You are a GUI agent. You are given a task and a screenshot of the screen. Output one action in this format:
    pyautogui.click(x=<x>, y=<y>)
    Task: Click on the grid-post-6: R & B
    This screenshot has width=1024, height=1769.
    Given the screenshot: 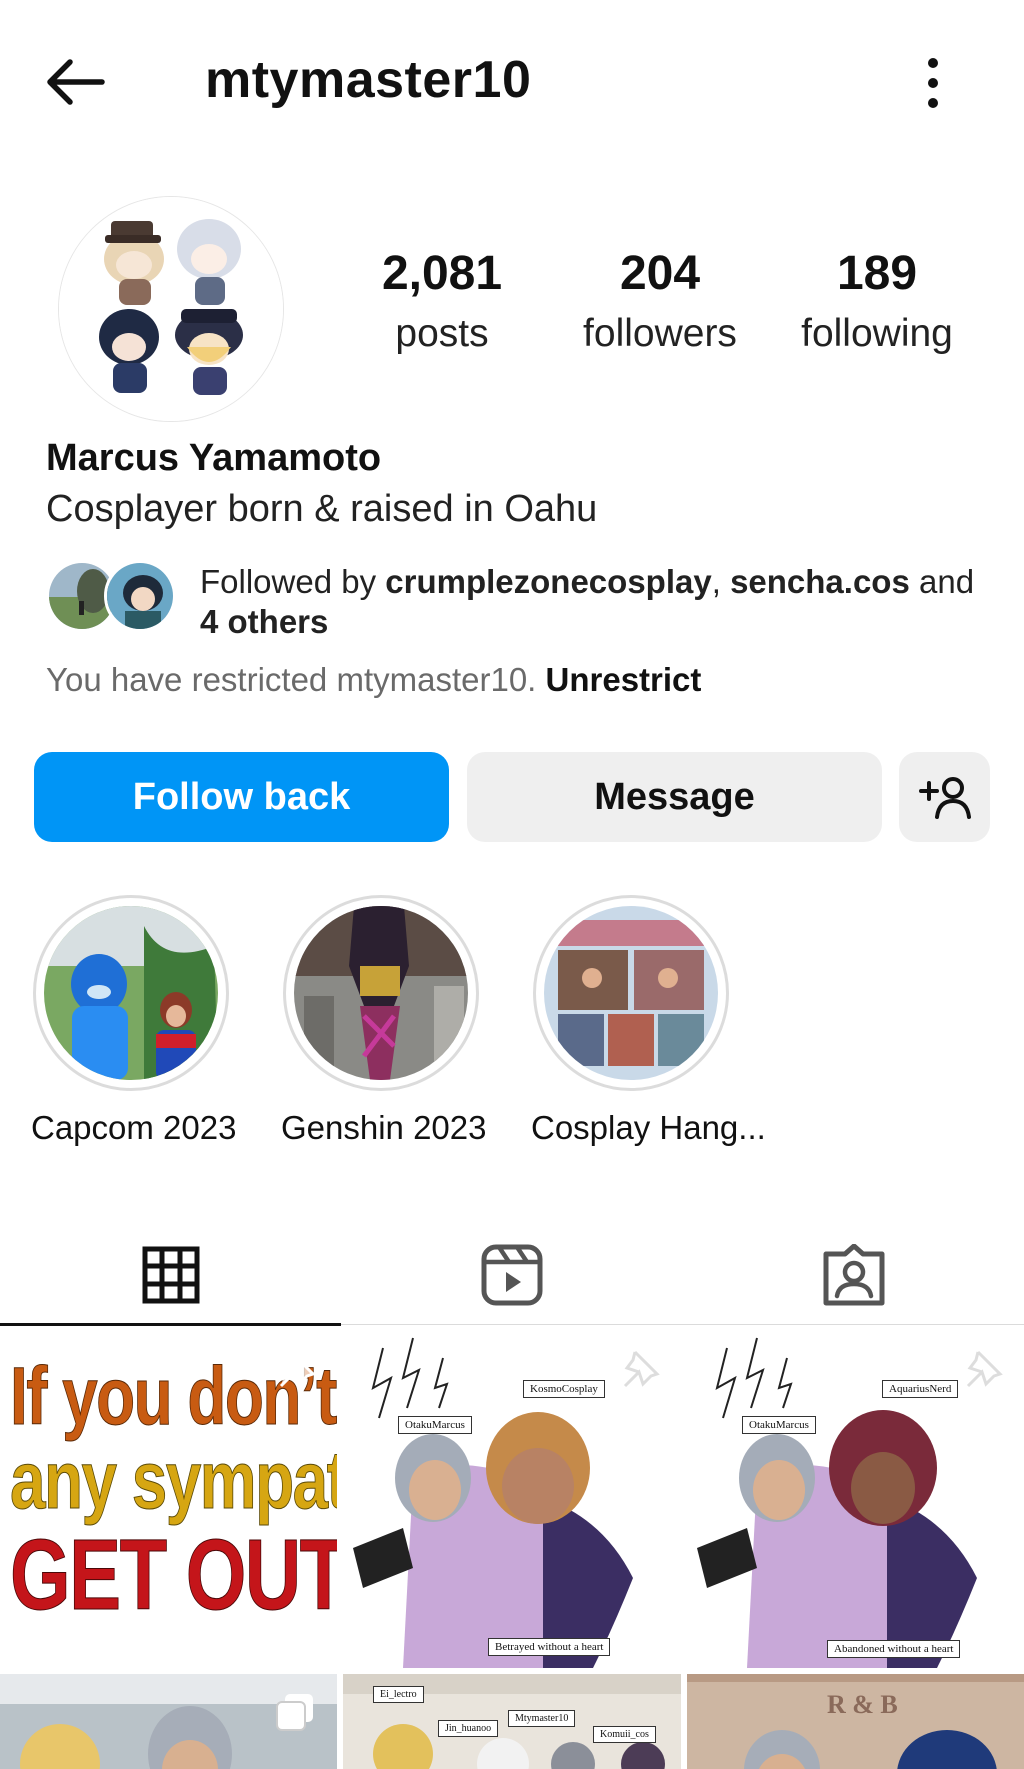 What is the action you would take?
    pyautogui.click(x=855, y=1721)
    